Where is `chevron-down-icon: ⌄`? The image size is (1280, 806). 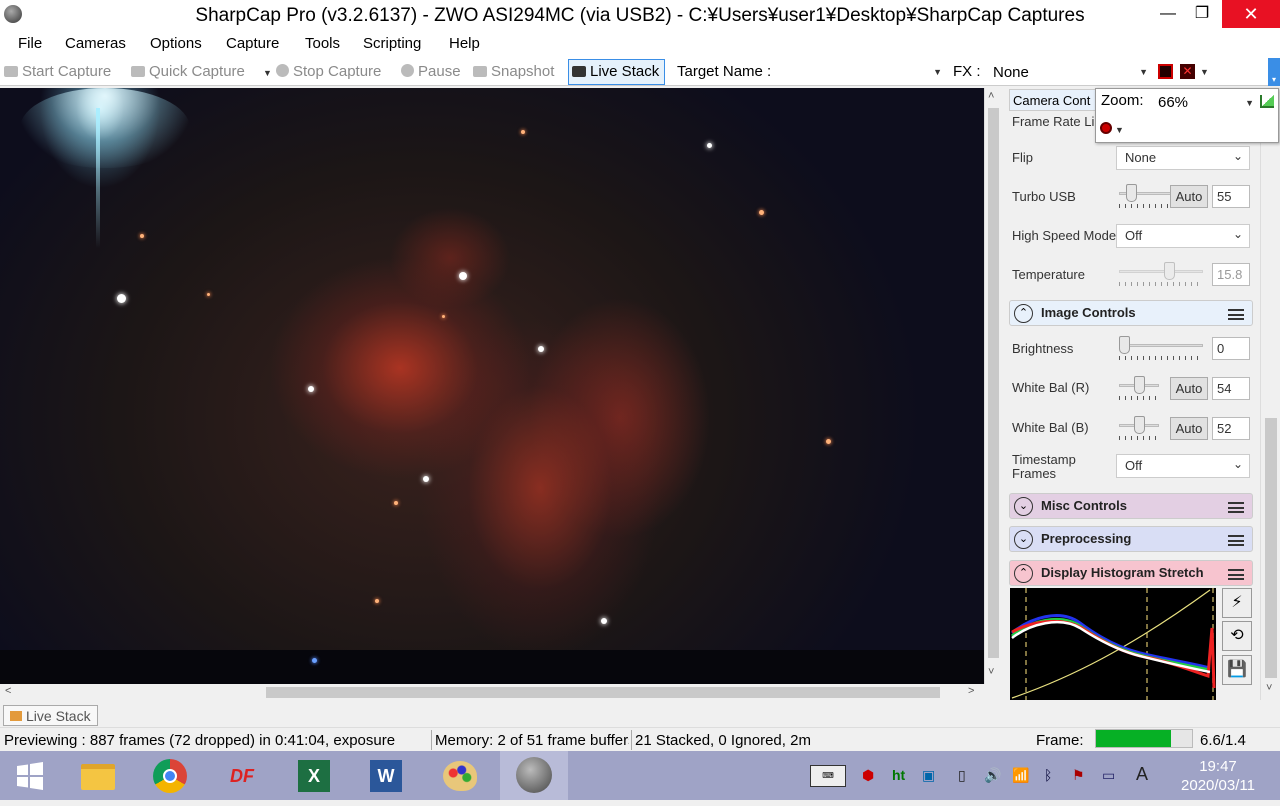
chevron-down-icon: ⌄ is located at coordinates (1237, 234).